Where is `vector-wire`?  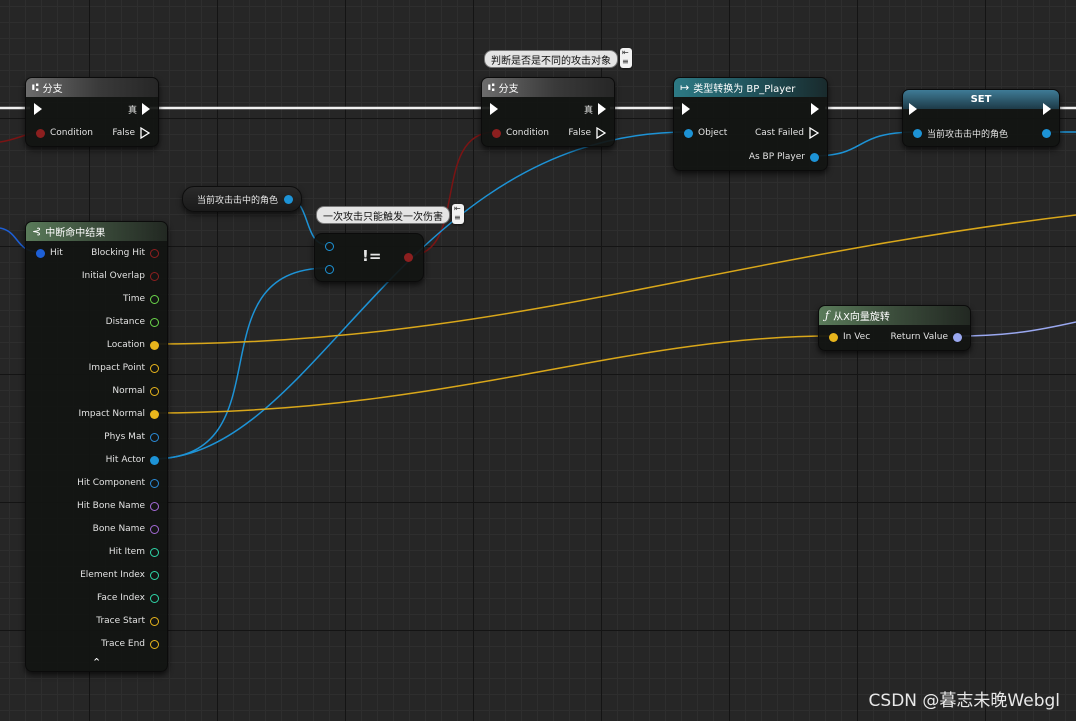
vector-wire is located at coordinates (492, 374).